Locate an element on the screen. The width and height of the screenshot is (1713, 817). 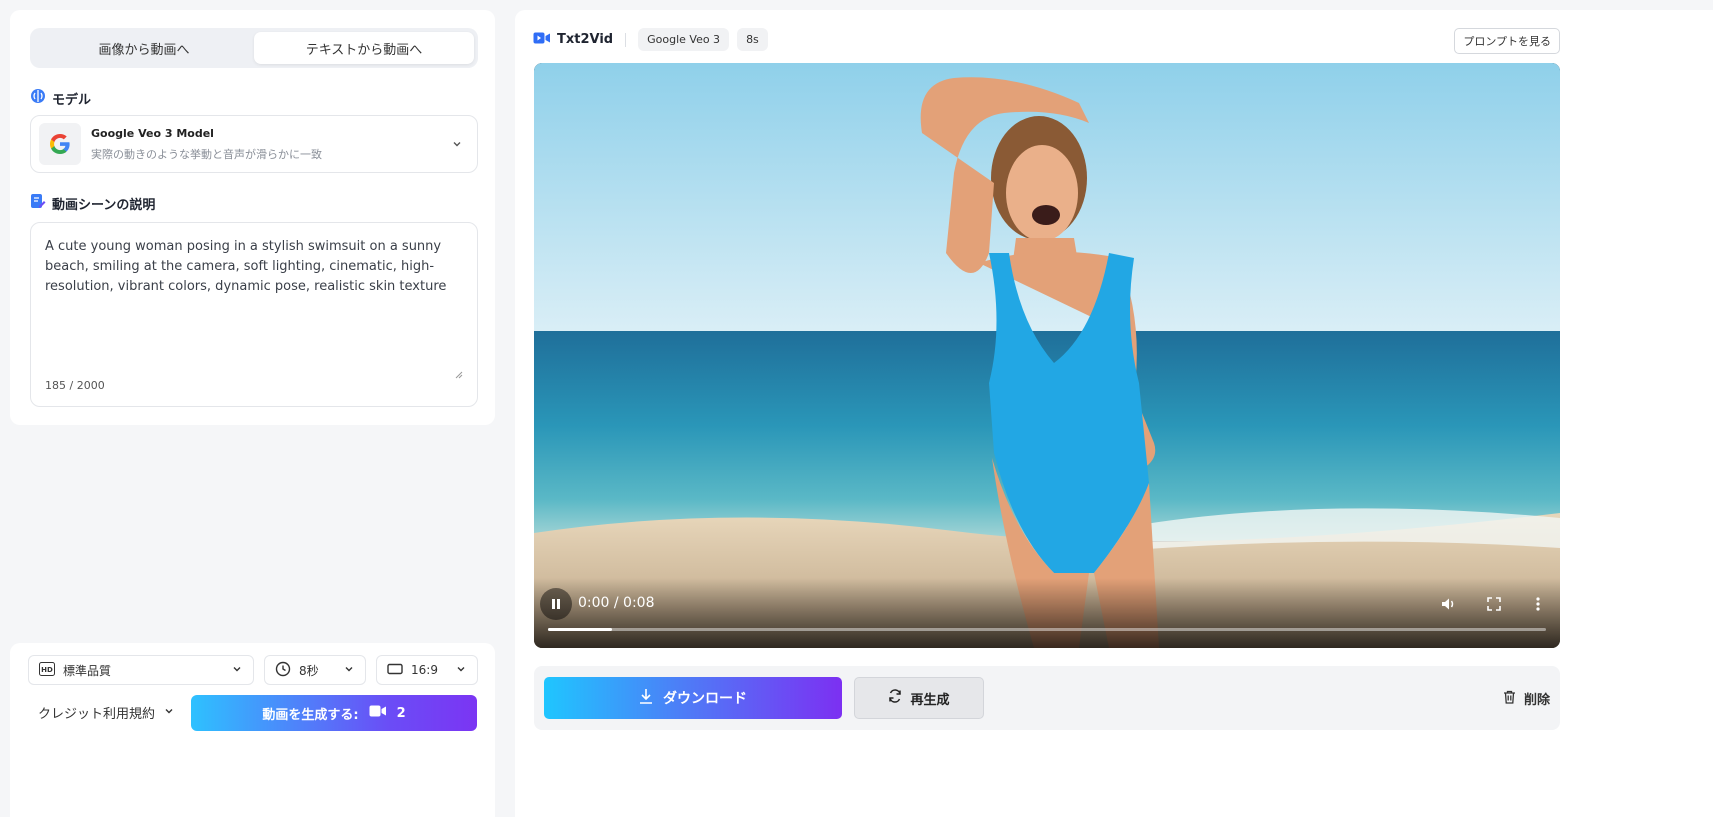
delete-button: 削除 is located at coordinates (1526, 698).